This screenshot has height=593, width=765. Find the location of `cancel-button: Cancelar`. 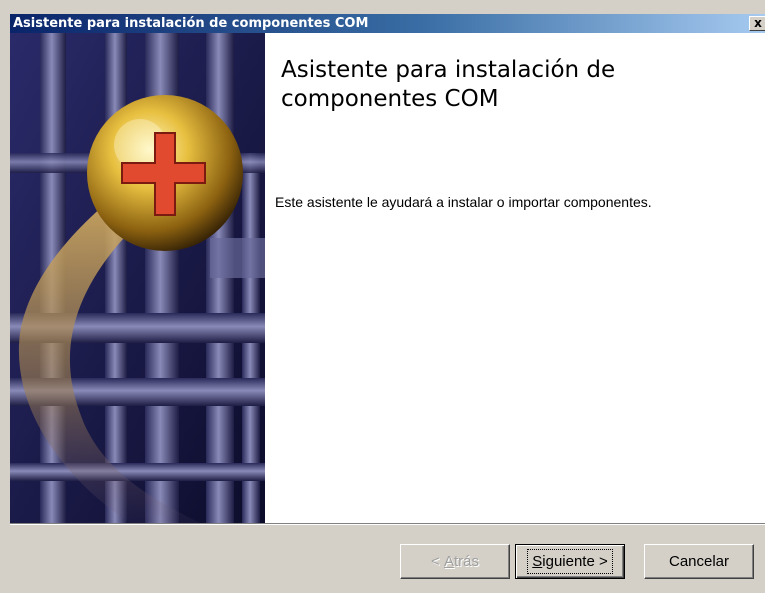

cancel-button: Cancelar is located at coordinates (699, 561).